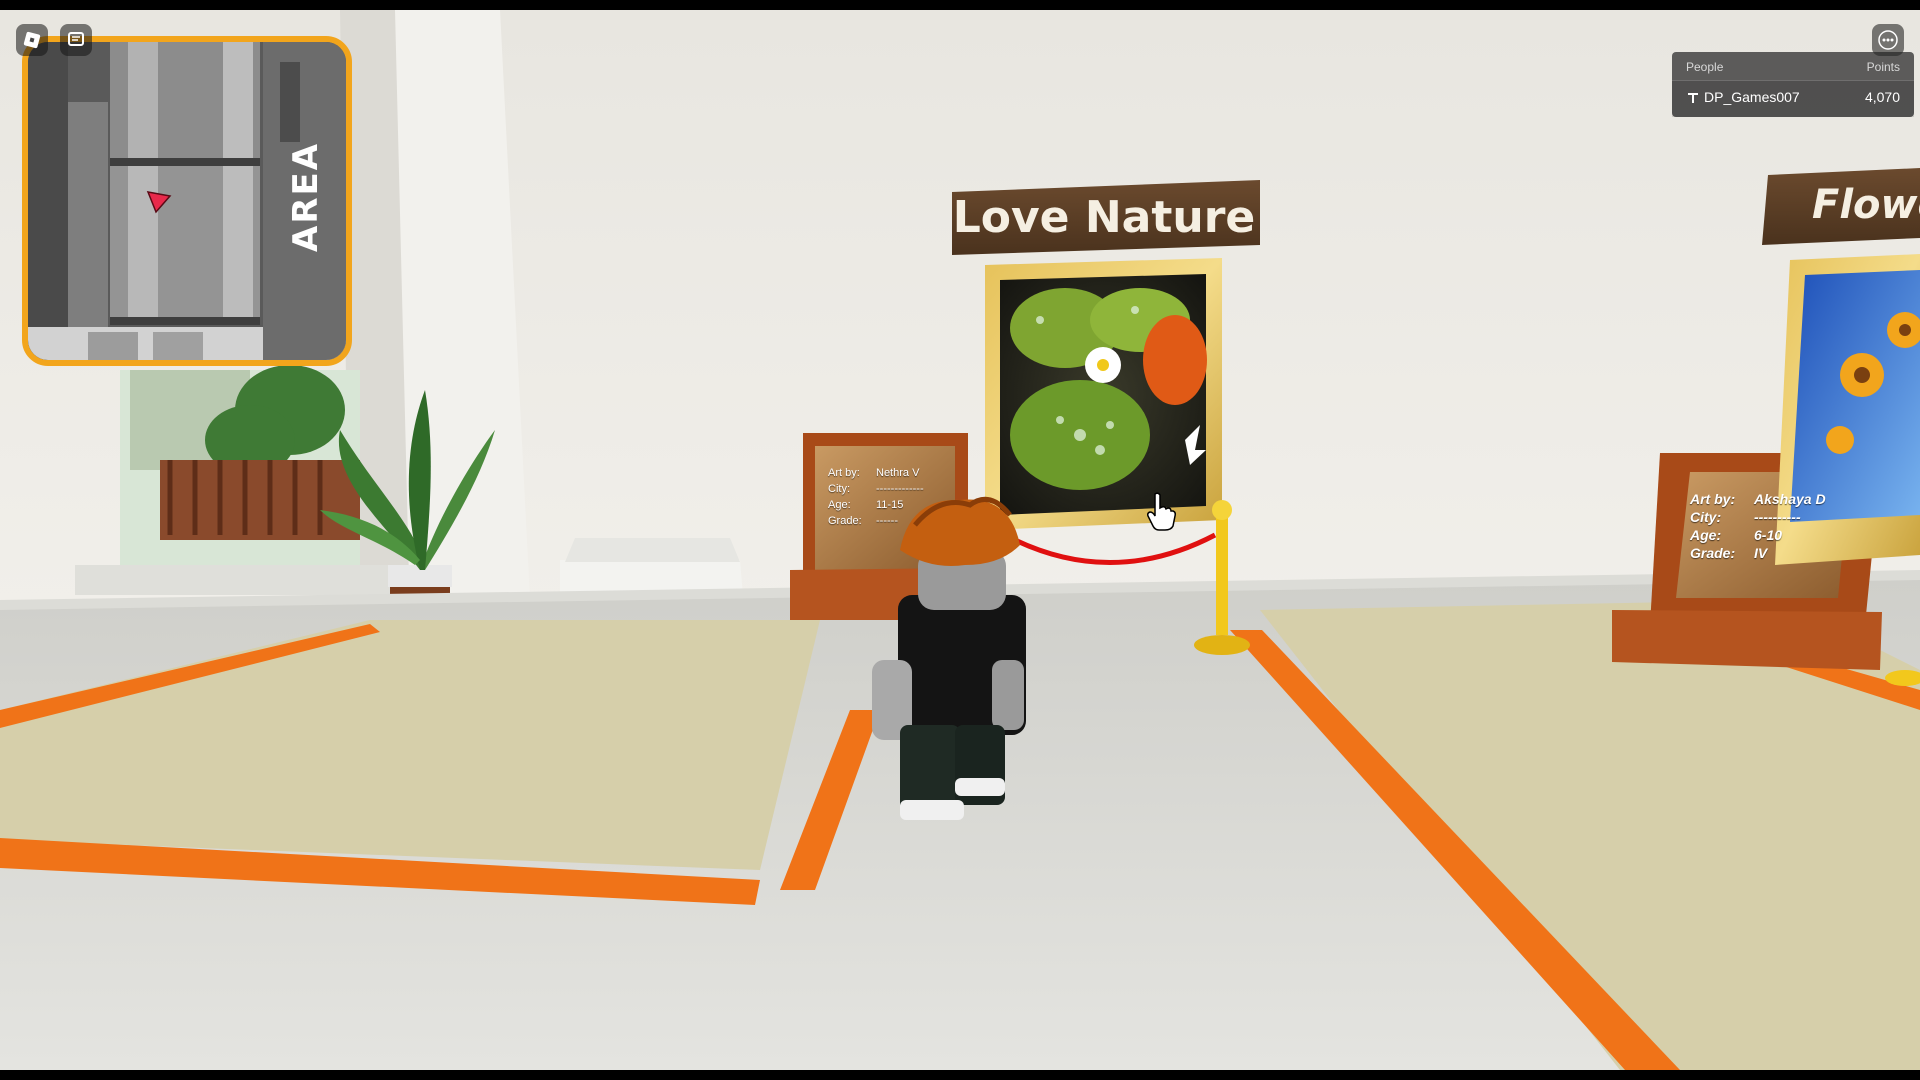 The image size is (1920, 1080). What do you see at coordinates (1693, 98) in the screenshot?
I see `player-badge-icon` at bounding box center [1693, 98].